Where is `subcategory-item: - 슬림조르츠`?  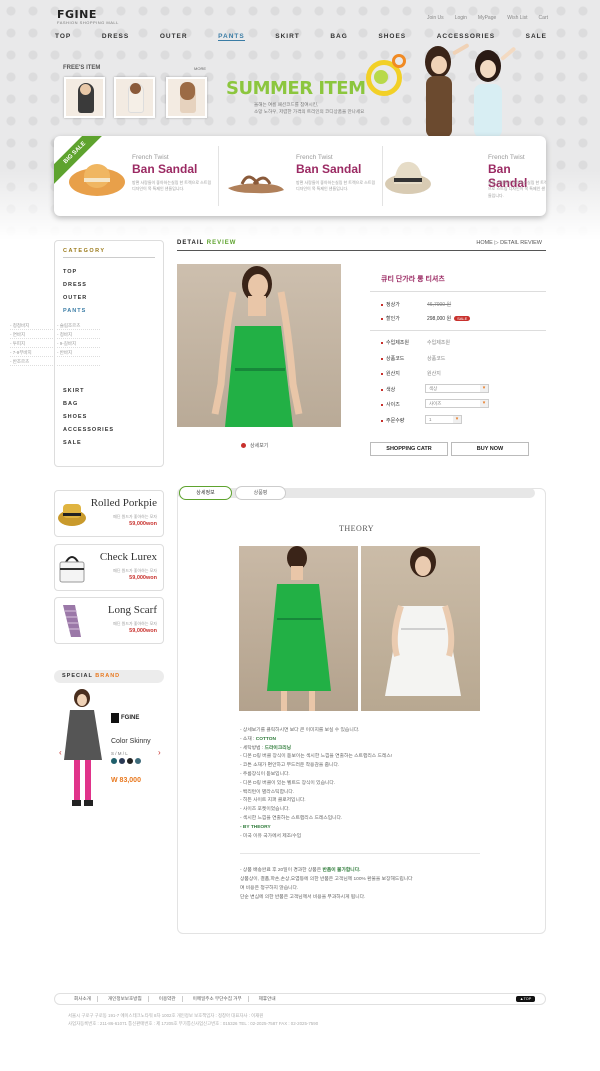 subcategory-item: - 슬림조르츠 is located at coordinates (78, 325).